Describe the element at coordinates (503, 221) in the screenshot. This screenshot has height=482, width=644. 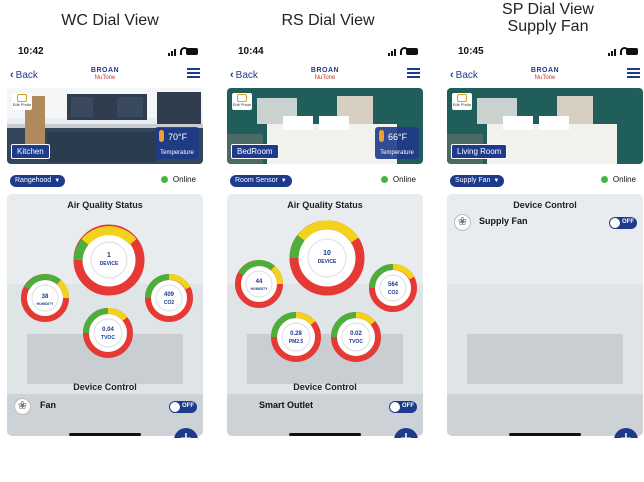
I see `control-name: Supply Fan` at that location.